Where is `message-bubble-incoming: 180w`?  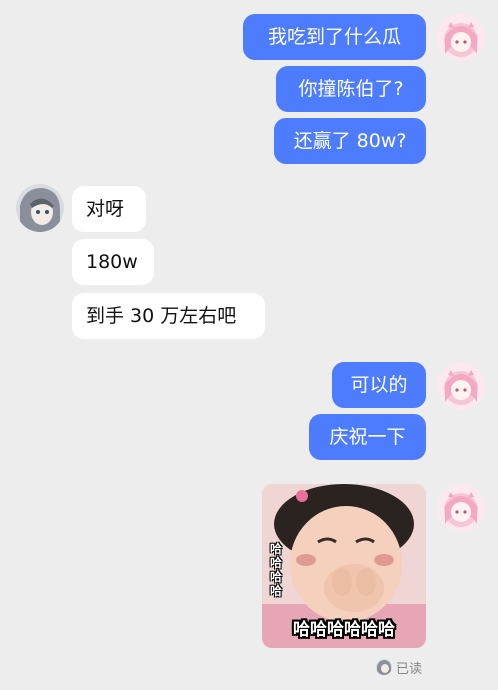 message-bubble-incoming: 180w is located at coordinates (113, 262).